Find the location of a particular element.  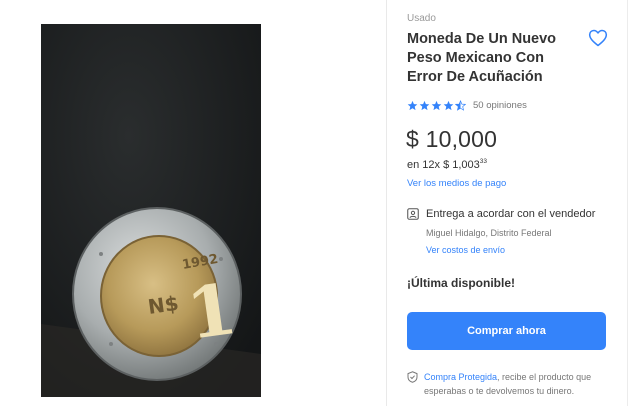

stock-status: ¡Última disponible! is located at coordinates (461, 283).